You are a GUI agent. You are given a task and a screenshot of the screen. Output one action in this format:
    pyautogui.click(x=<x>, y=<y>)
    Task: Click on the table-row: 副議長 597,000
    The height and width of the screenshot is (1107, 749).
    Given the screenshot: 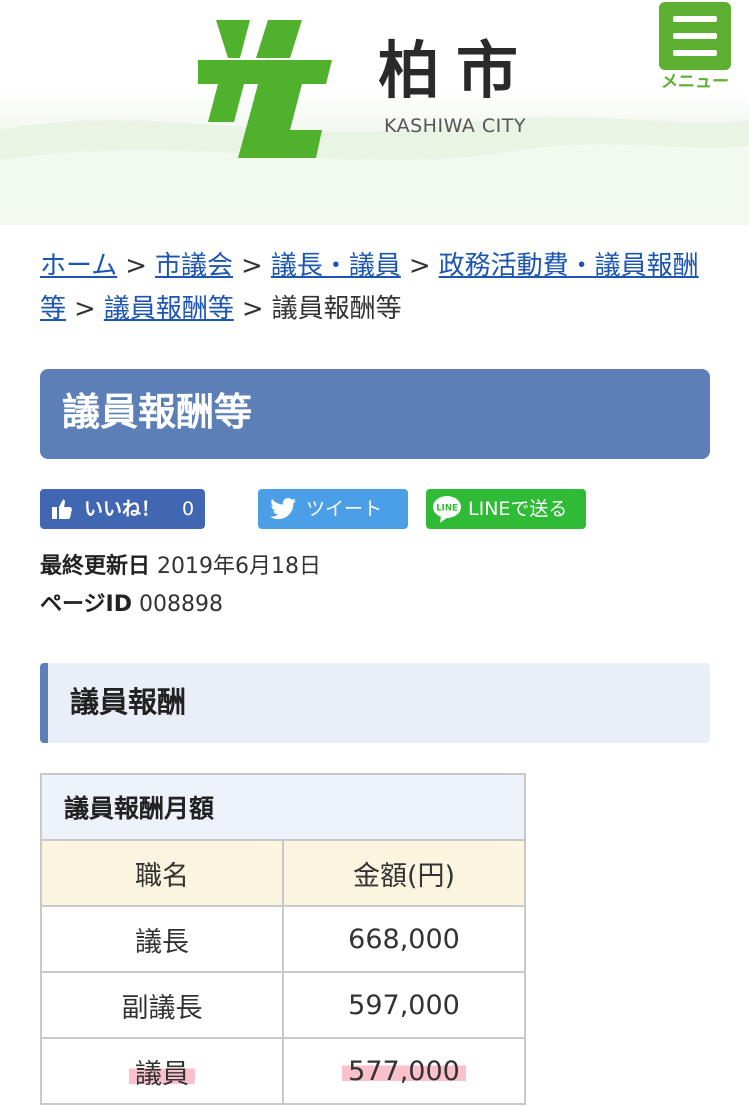 What is the action you would take?
    pyautogui.click(x=283, y=1005)
    